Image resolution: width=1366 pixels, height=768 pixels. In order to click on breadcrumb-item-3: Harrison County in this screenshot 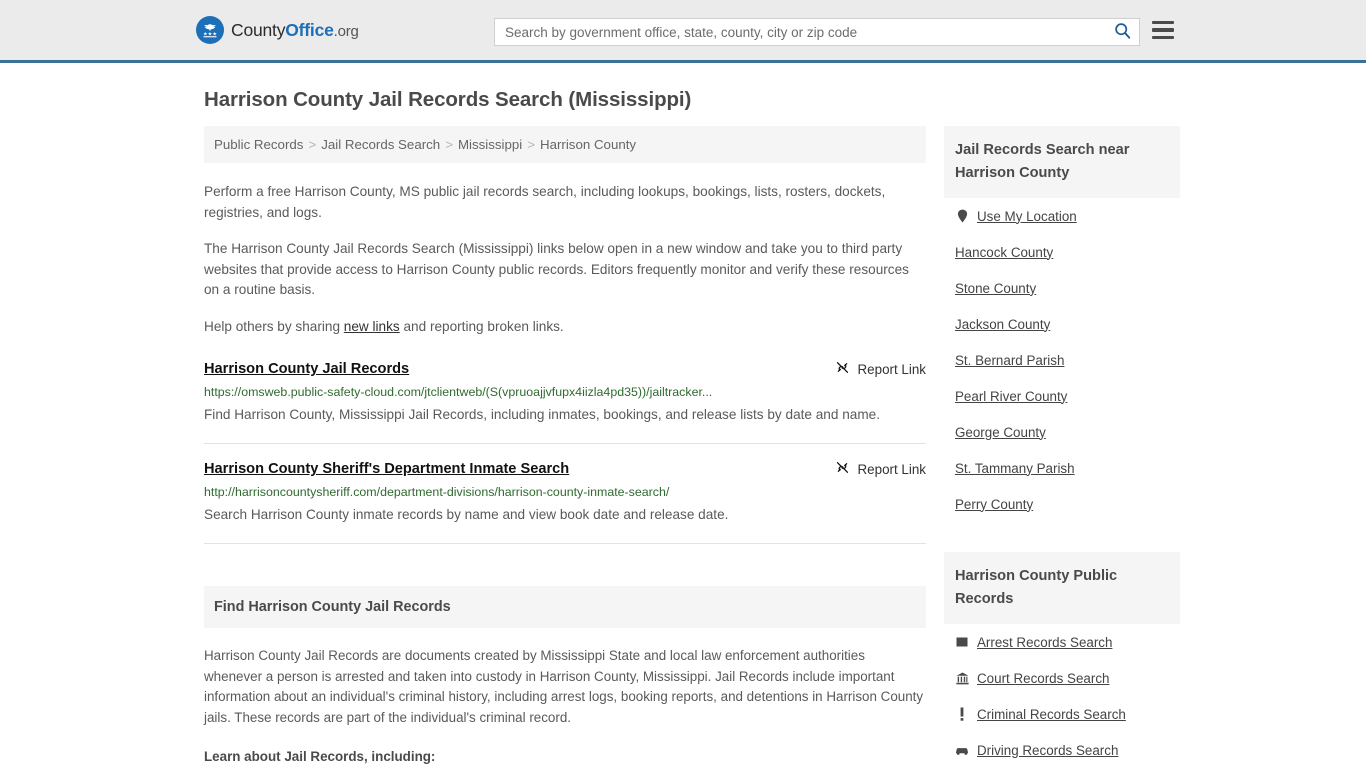, I will do `click(588, 144)`.